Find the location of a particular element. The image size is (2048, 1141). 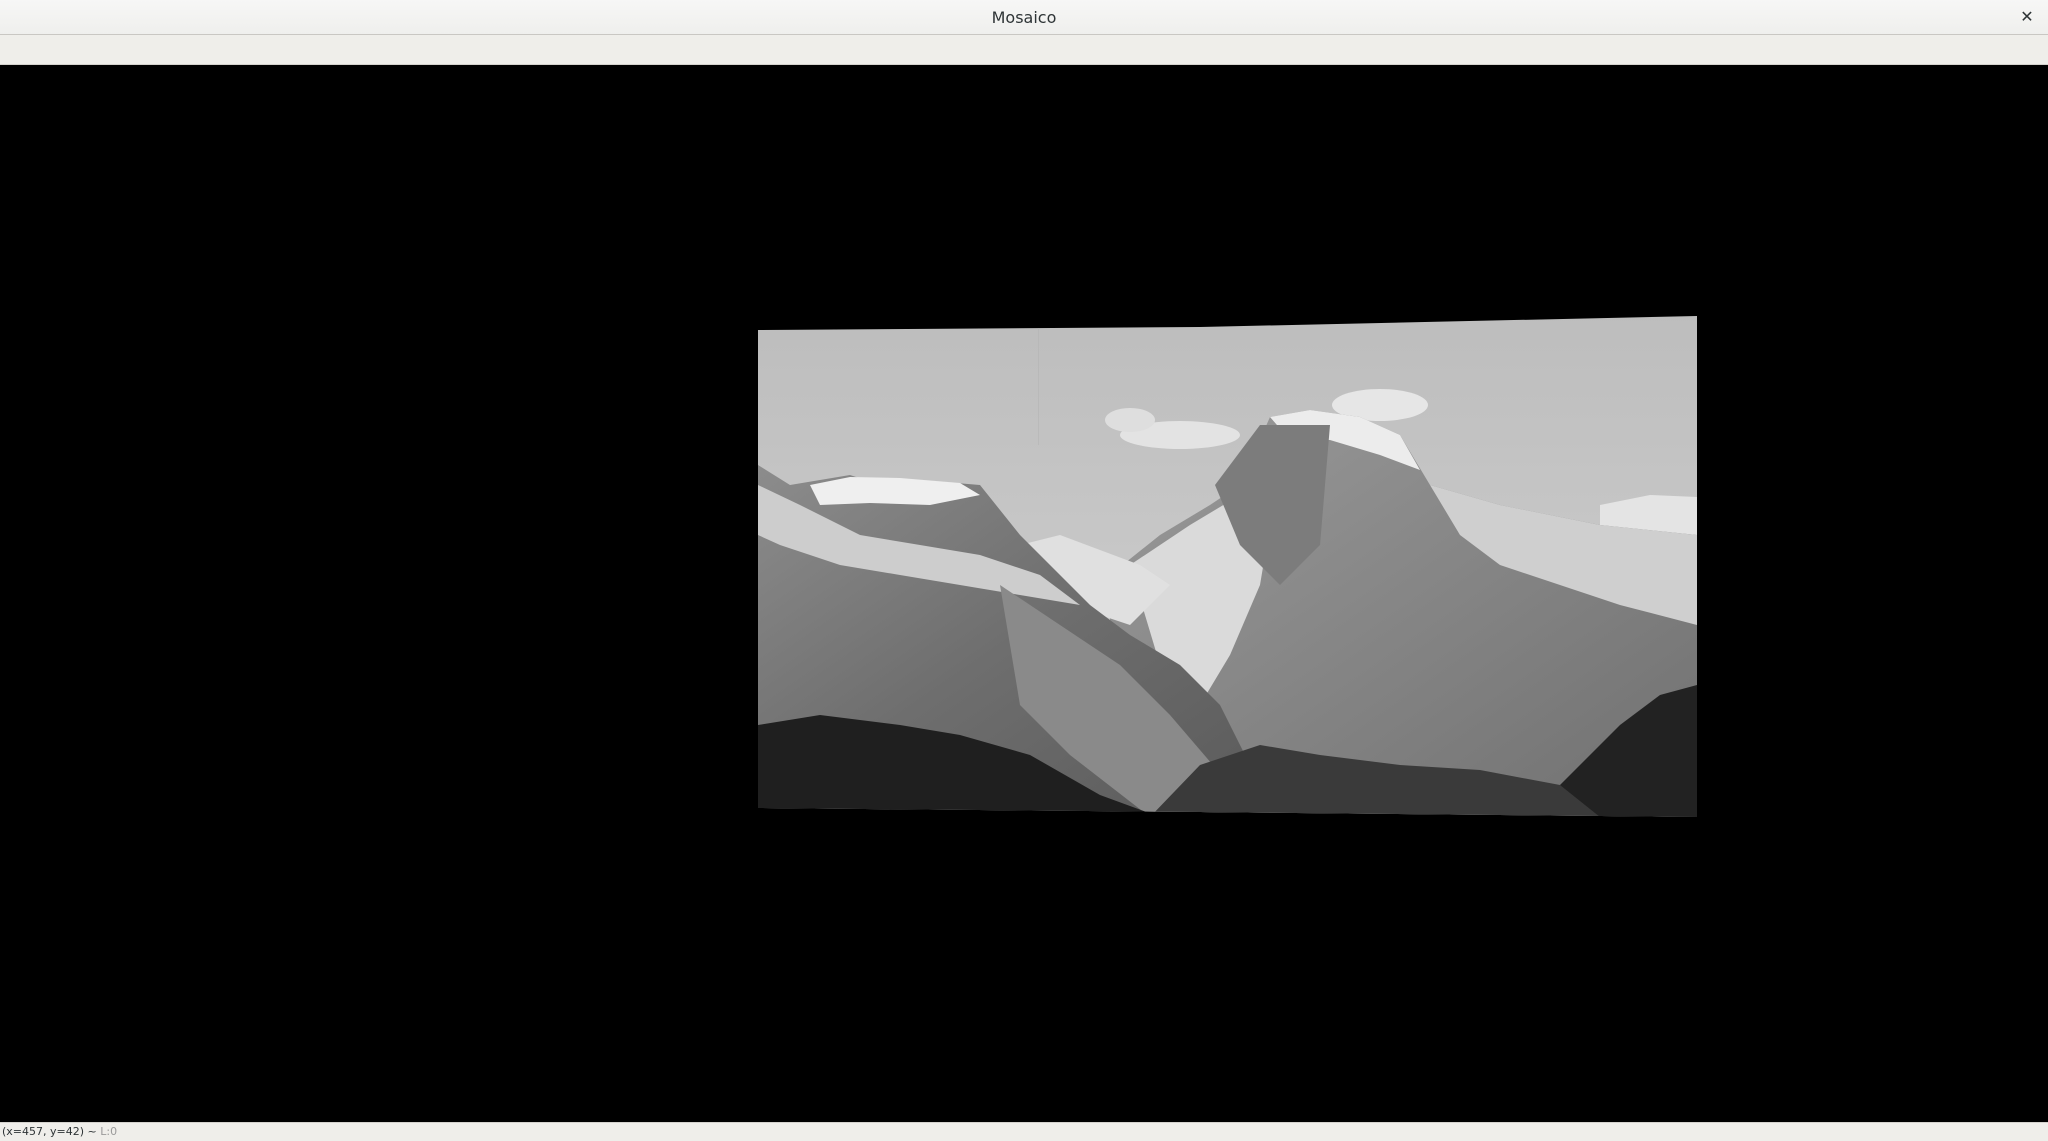

window-title: Mosaico is located at coordinates (1024, 17).